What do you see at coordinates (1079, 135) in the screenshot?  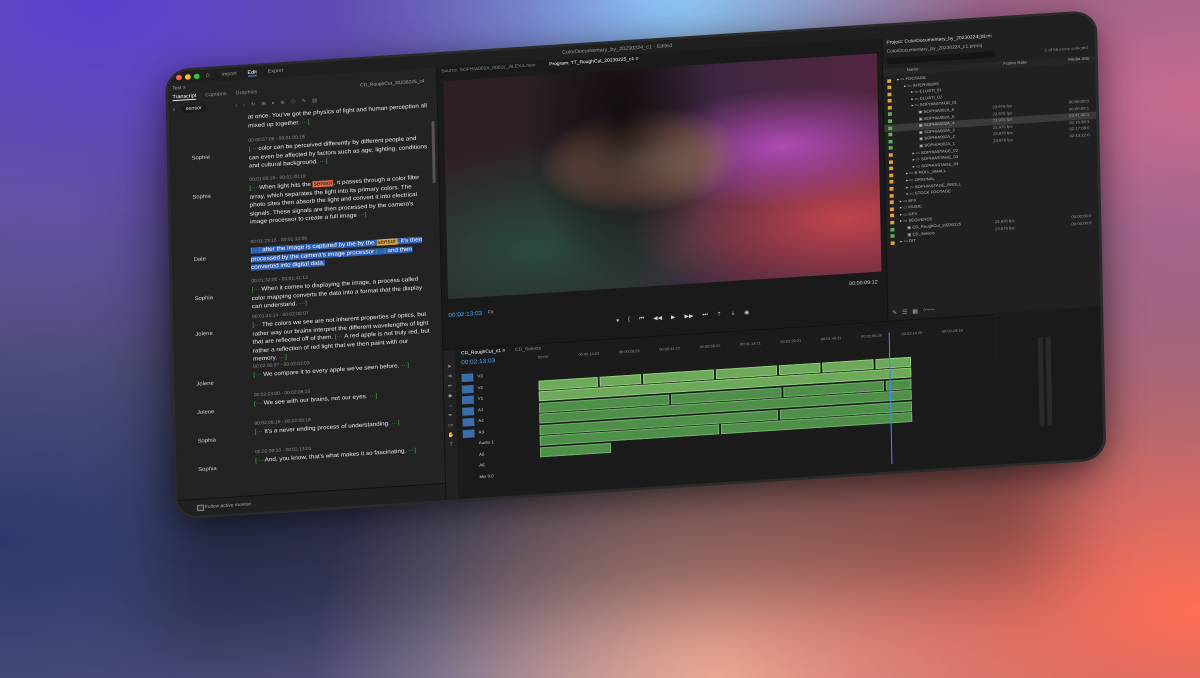 I see `item-media-start: 02:13:22:0` at bounding box center [1079, 135].